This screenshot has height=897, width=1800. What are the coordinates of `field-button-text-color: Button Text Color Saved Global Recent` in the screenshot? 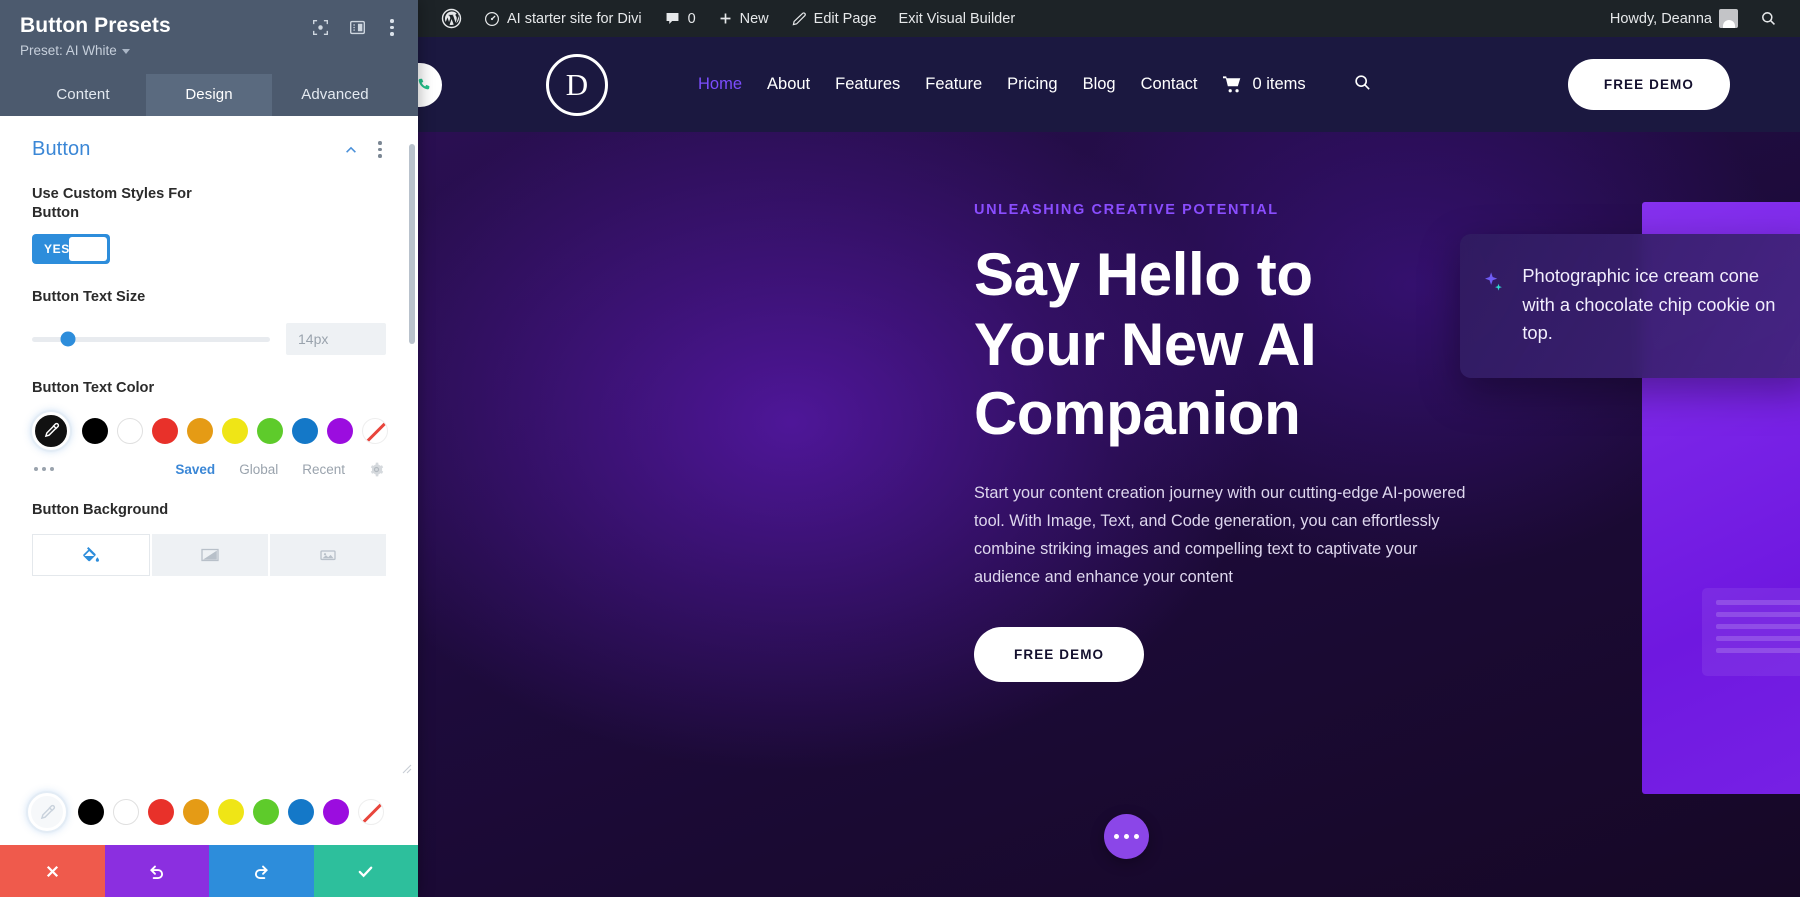 It's located at (209, 428).